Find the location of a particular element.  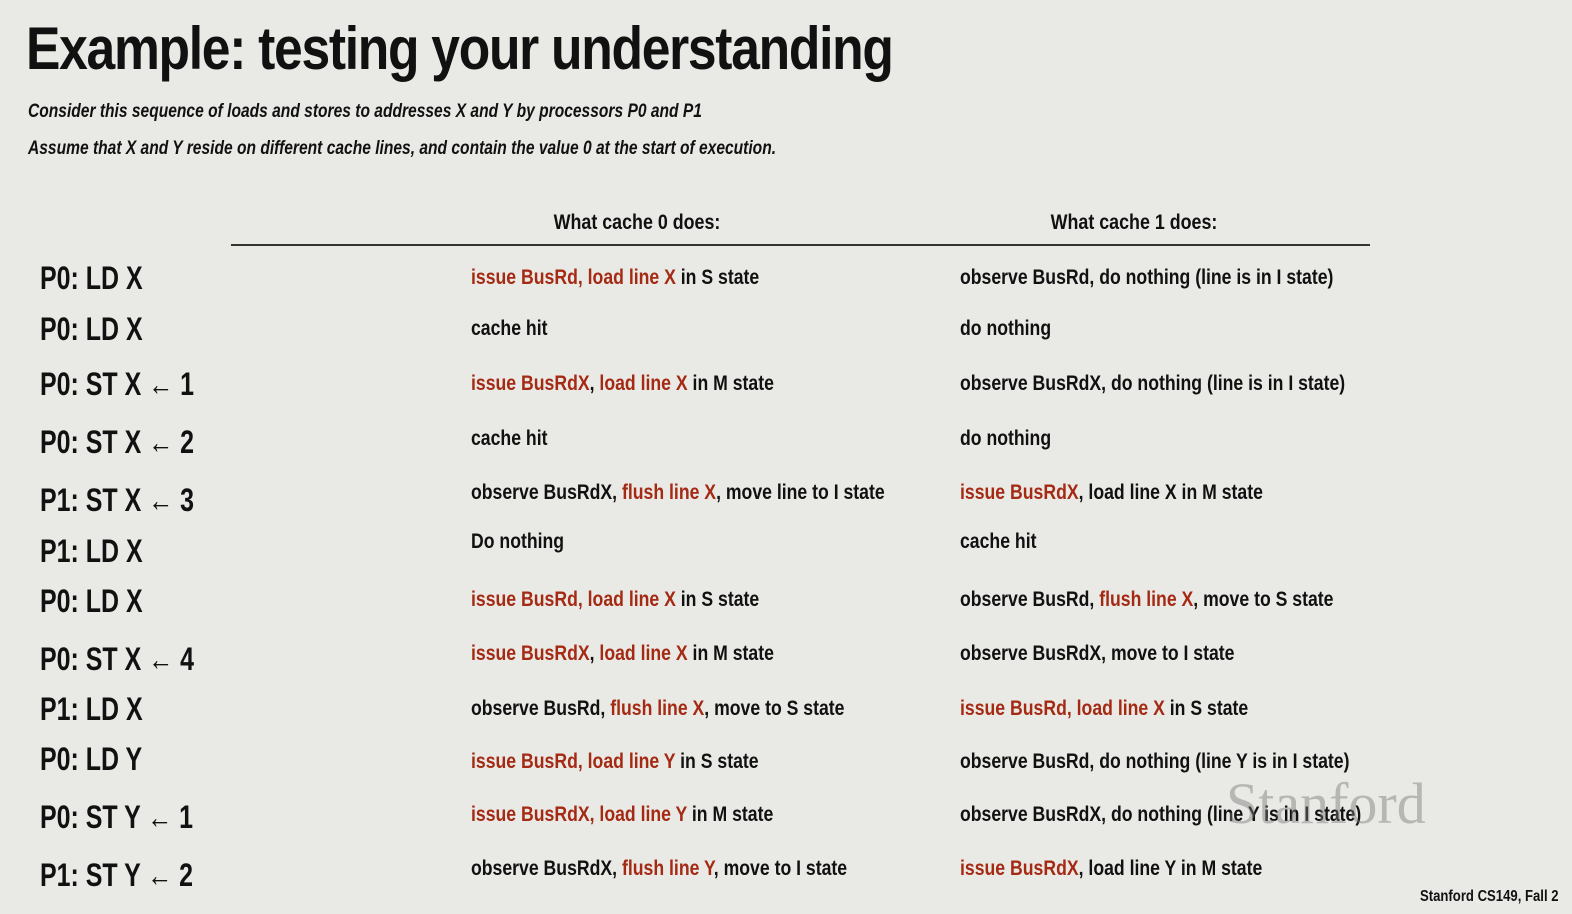

operation-label: P1: ST X ← 3 is located at coordinates (117, 500).